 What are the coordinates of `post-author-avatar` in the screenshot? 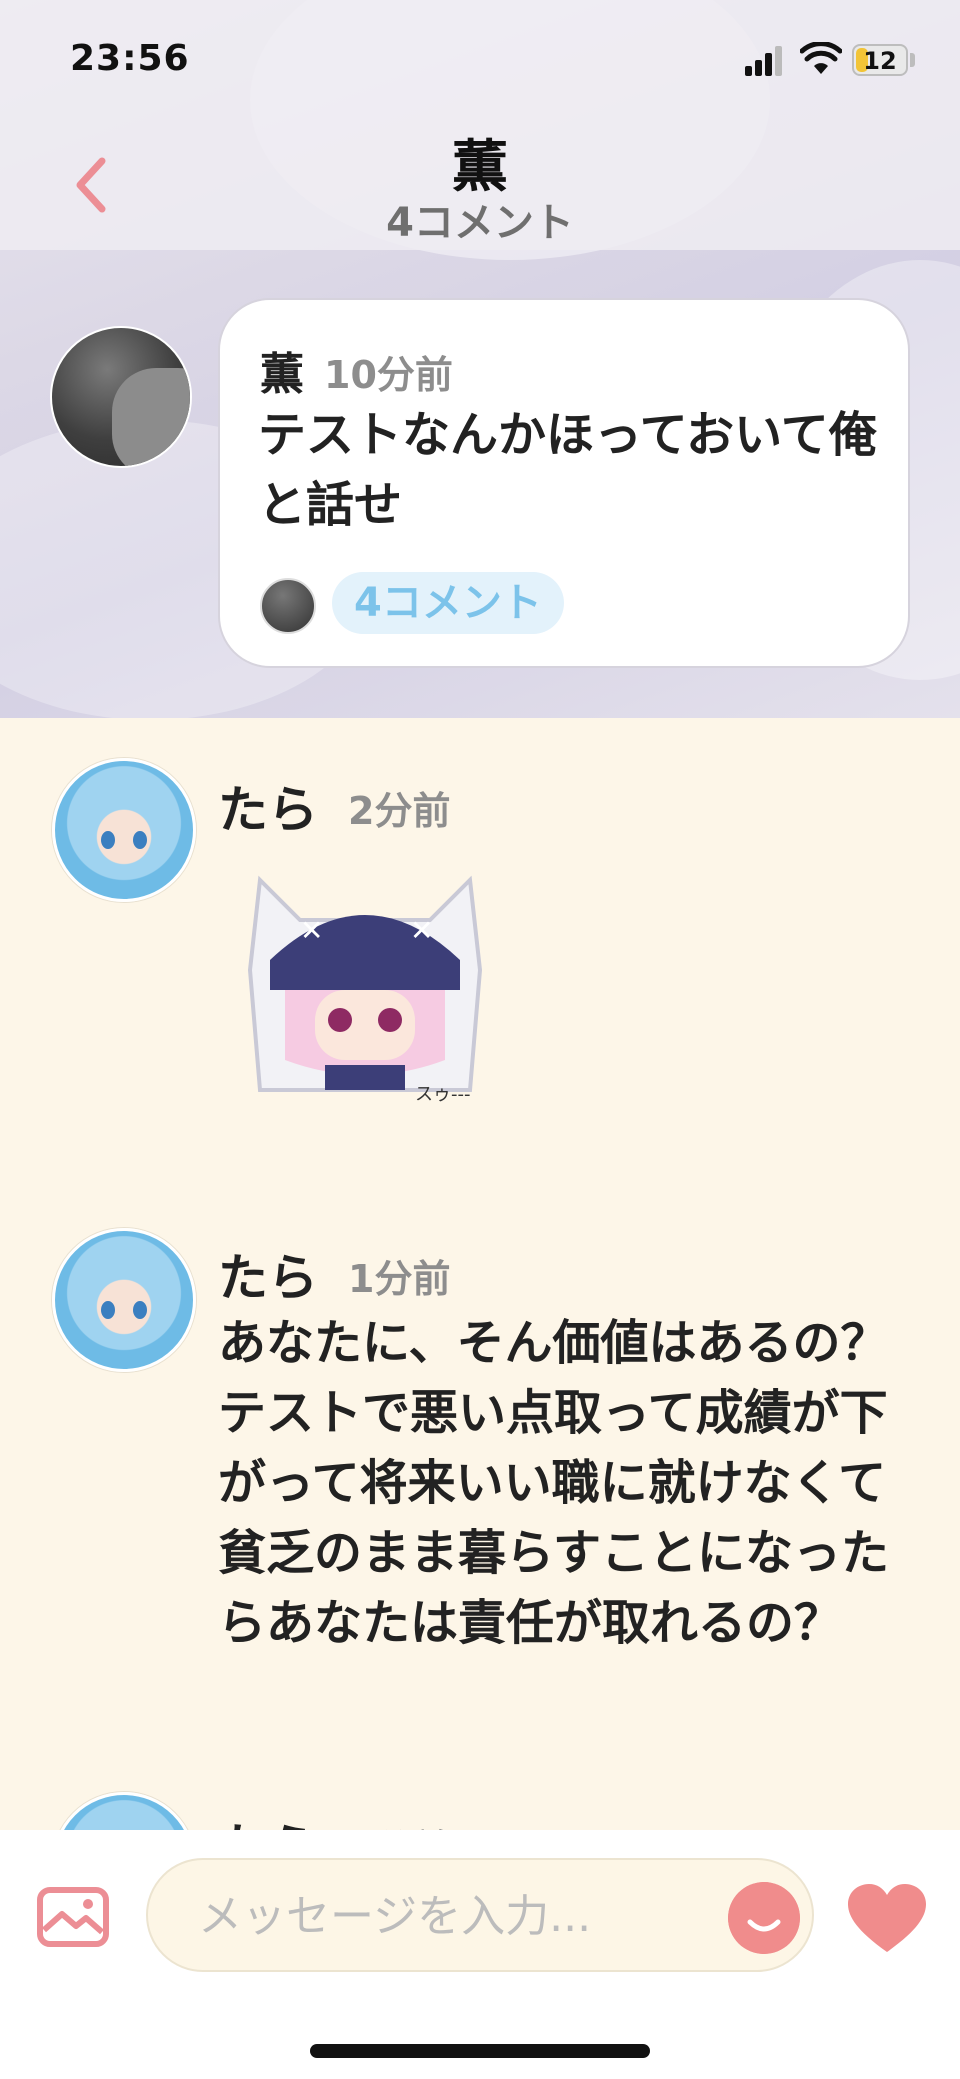 It's located at (121, 397).